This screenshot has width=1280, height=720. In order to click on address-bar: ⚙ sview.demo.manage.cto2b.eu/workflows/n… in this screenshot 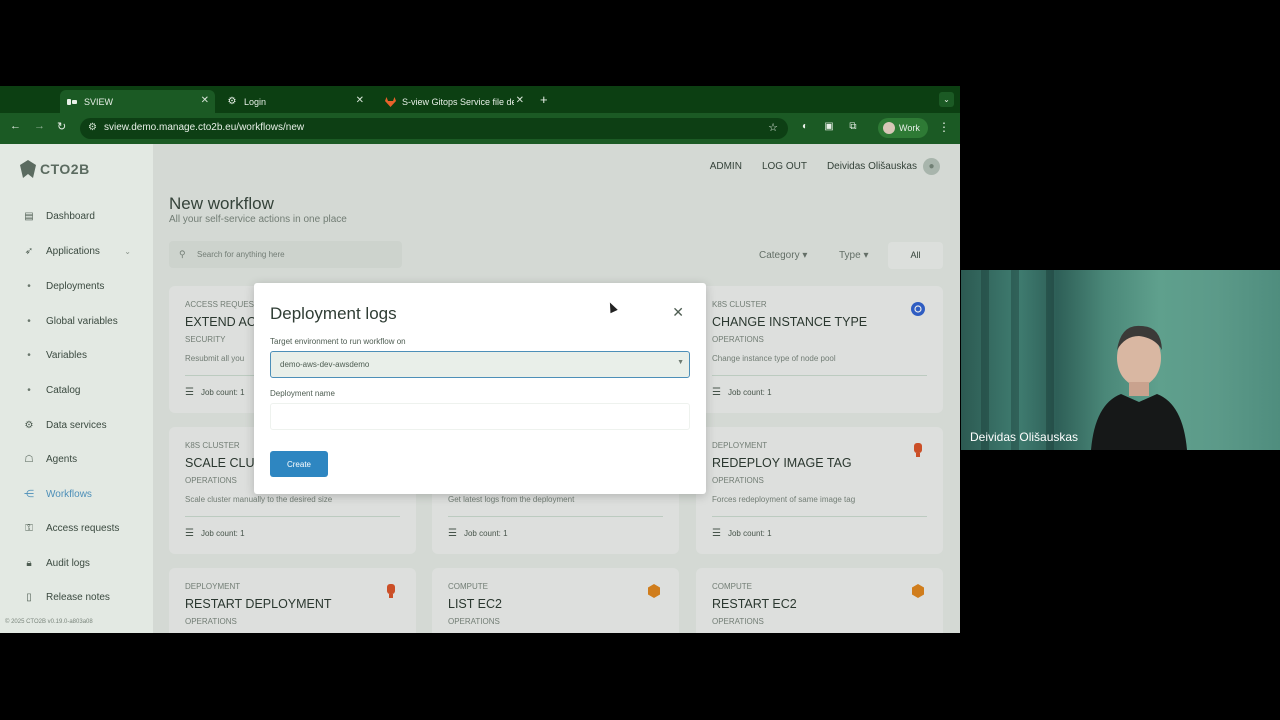, I will do `click(434, 128)`.